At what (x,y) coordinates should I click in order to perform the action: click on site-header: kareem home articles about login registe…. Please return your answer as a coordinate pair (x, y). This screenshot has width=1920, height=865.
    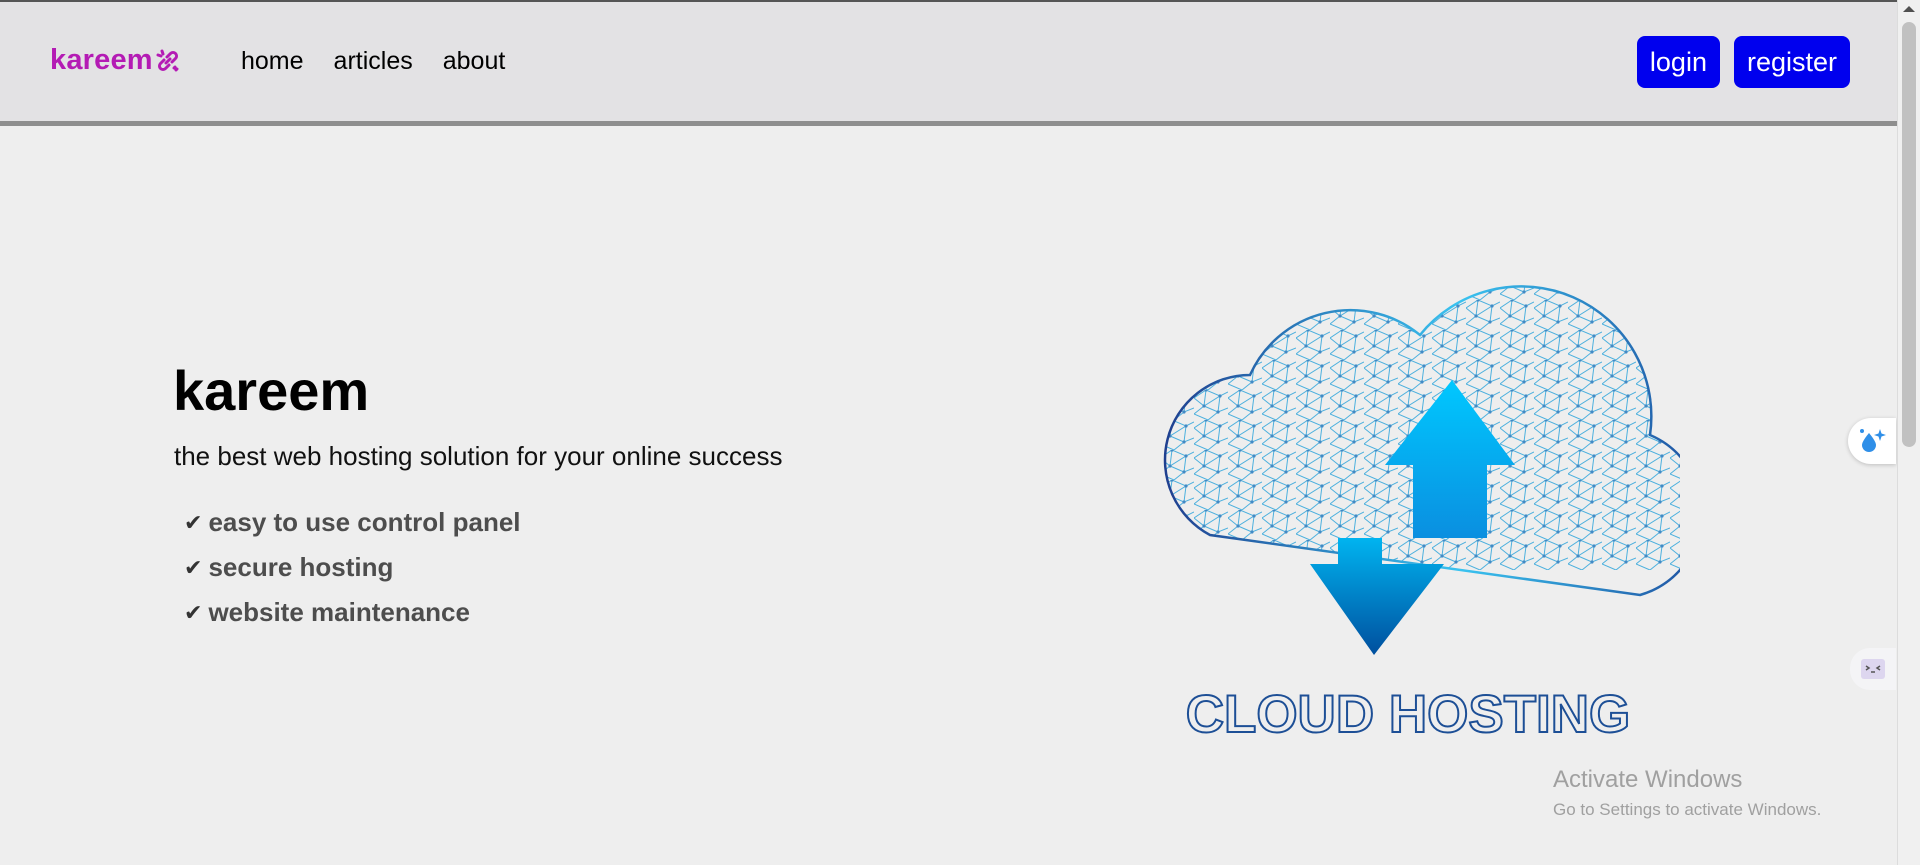
    Looking at the image, I should click on (949, 64).